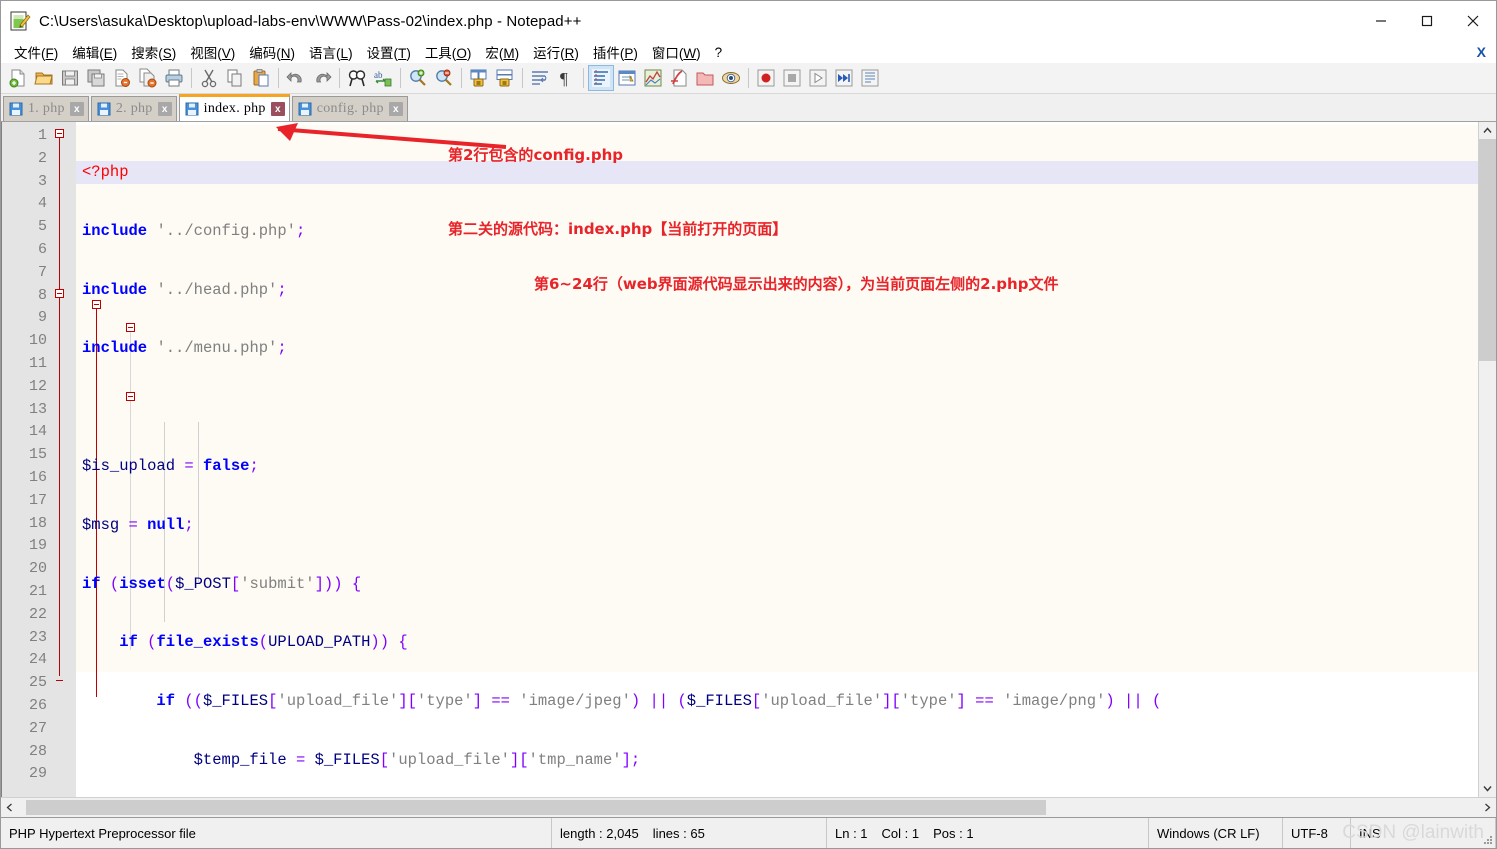 The height and width of the screenshot is (849, 1497). Describe the element at coordinates (1381, 21) in the screenshot. I see `minimize-button` at that location.